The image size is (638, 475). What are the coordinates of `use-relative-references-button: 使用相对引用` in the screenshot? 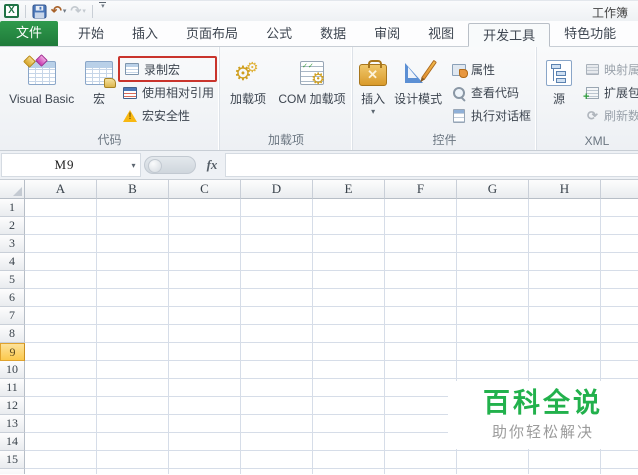 It's located at (168, 92).